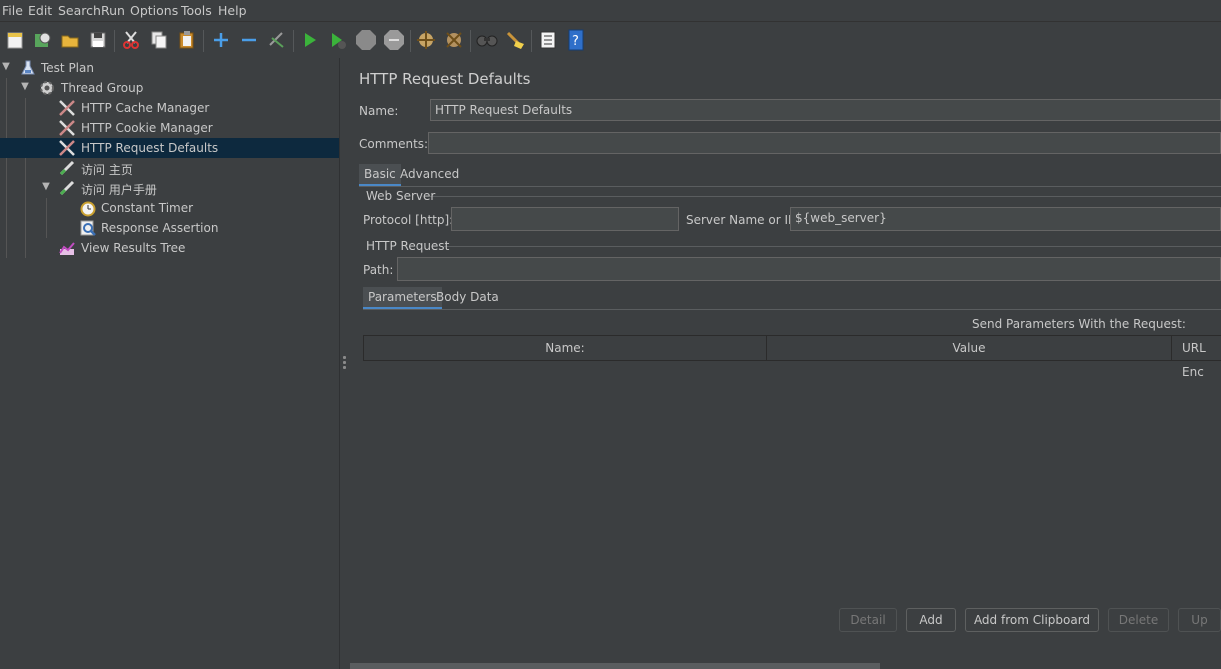 This screenshot has height=669, width=1221. What do you see at coordinates (548, 40) in the screenshot?
I see `function-helper-icon` at bounding box center [548, 40].